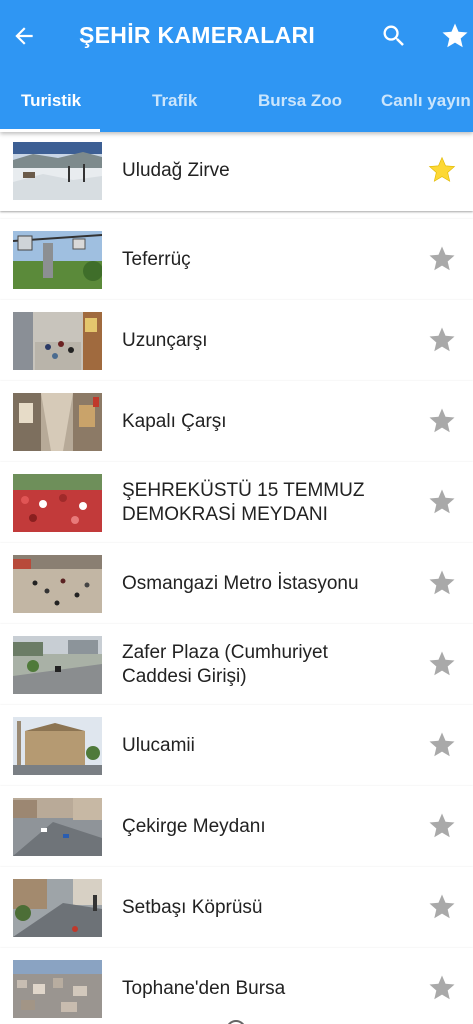 The width and height of the screenshot is (473, 1024). I want to click on camera-row-uludag-zirve: Uludağ Zirve, so click(236, 171).